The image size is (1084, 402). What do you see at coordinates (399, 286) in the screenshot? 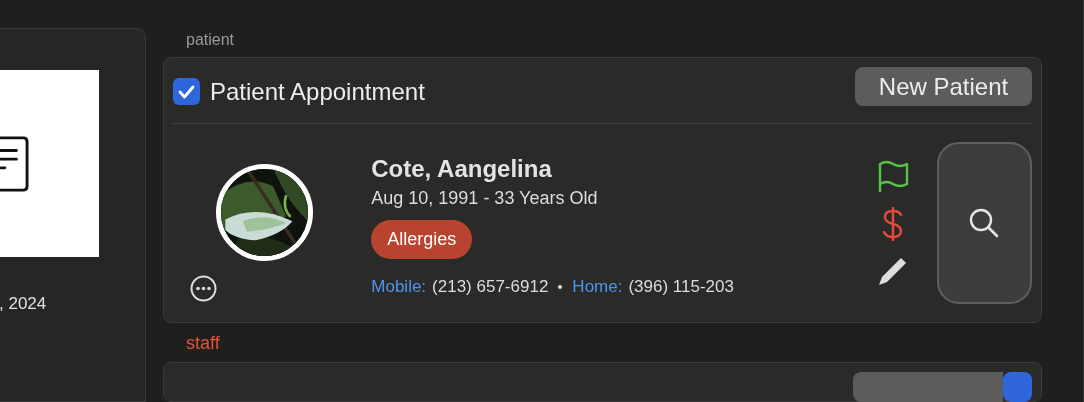
I see `phone-label: Mobile:` at bounding box center [399, 286].